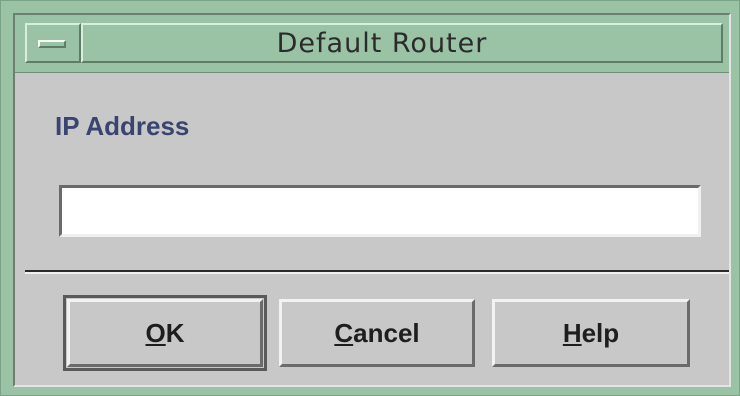  What do you see at coordinates (122, 126) in the screenshot?
I see `ip-address-label: IP Address` at bounding box center [122, 126].